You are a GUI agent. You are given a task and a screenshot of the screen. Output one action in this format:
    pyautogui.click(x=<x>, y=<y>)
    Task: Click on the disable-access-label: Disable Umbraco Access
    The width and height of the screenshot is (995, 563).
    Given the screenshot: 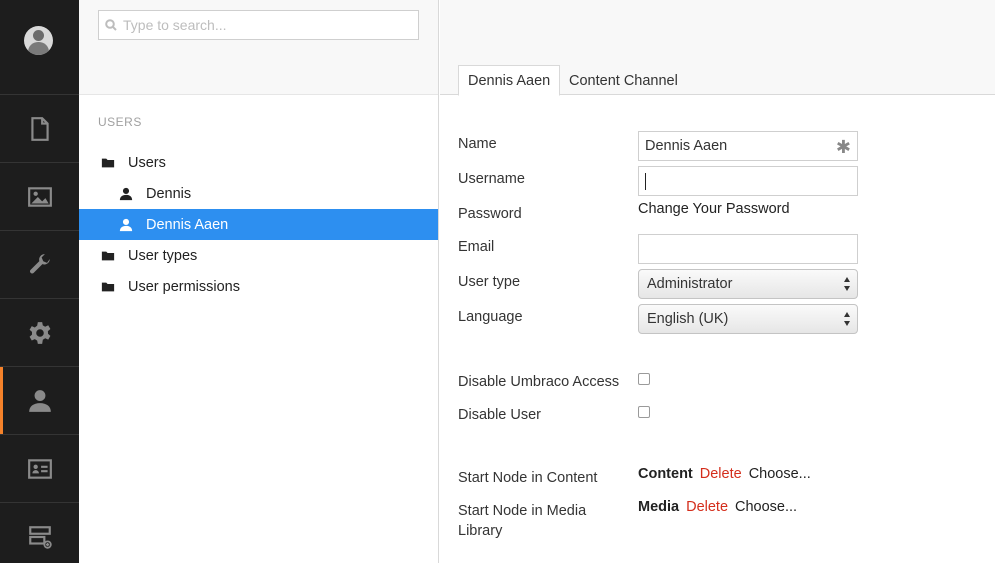 What is the action you would take?
    pyautogui.click(x=539, y=382)
    